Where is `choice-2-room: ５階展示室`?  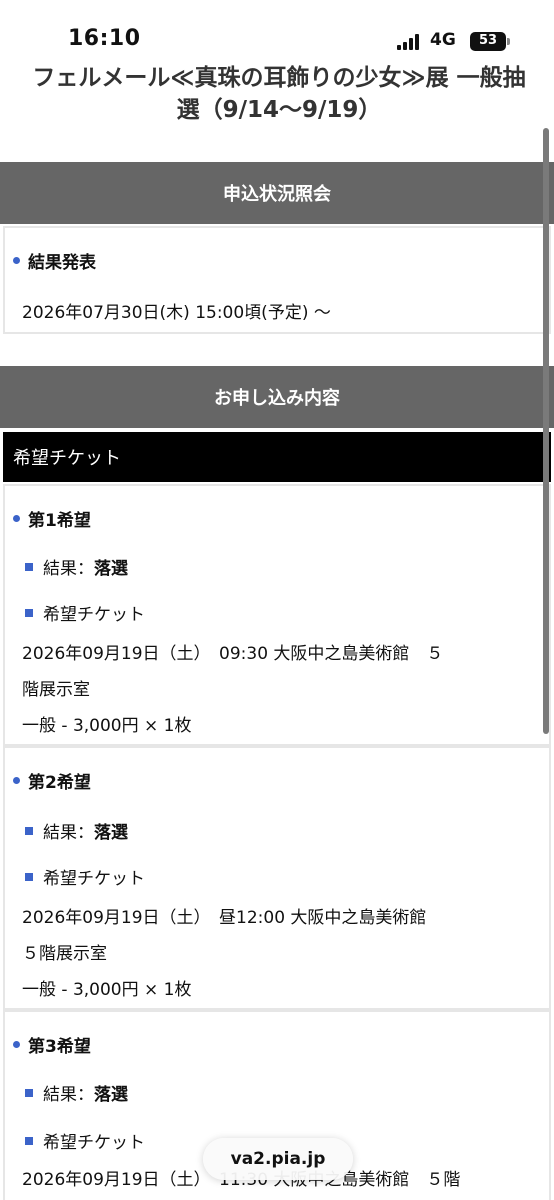
choice-2-room: ５階展示室 is located at coordinates (64, 954).